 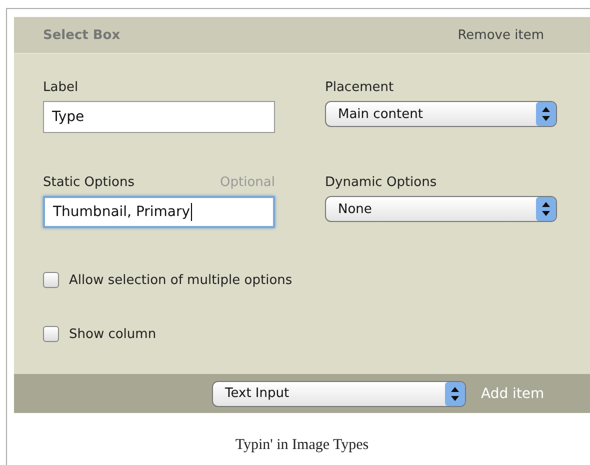 I want to click on optional-hint: Optional, so click(x=247, y=183).